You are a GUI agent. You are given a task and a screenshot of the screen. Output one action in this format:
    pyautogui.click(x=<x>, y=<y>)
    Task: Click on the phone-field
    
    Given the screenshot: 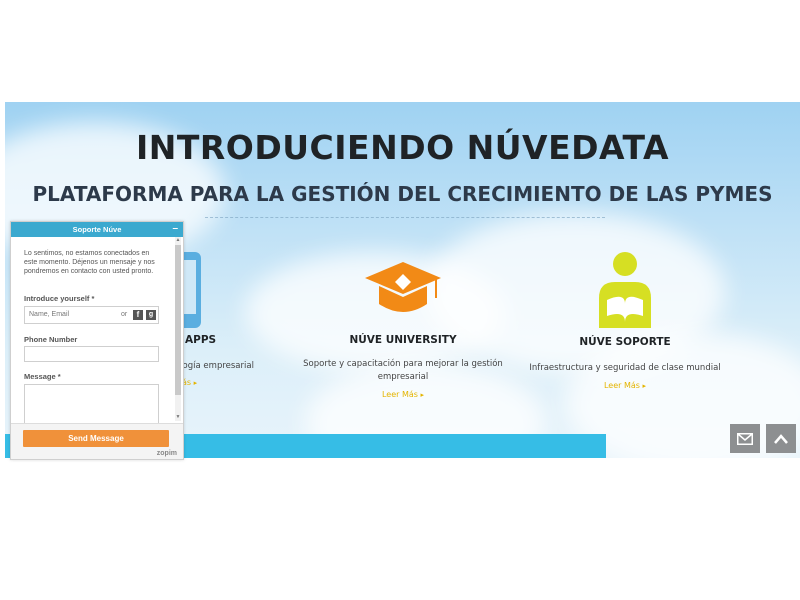 What is the action you would take?
    pyautogui.click(x=91, y=354)
    